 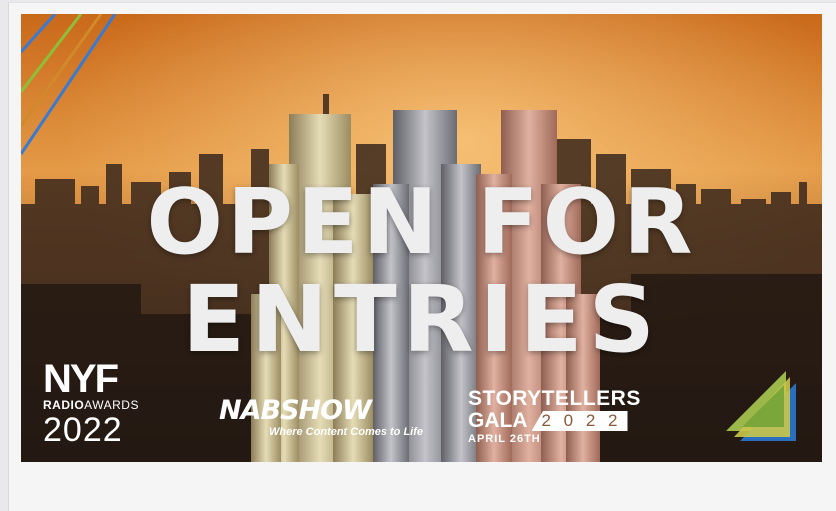 What do you see at coordinates (554, 398) in the screenshot?
I see `gala-title: STORYTELLERS` at bounding box center [554, 398].